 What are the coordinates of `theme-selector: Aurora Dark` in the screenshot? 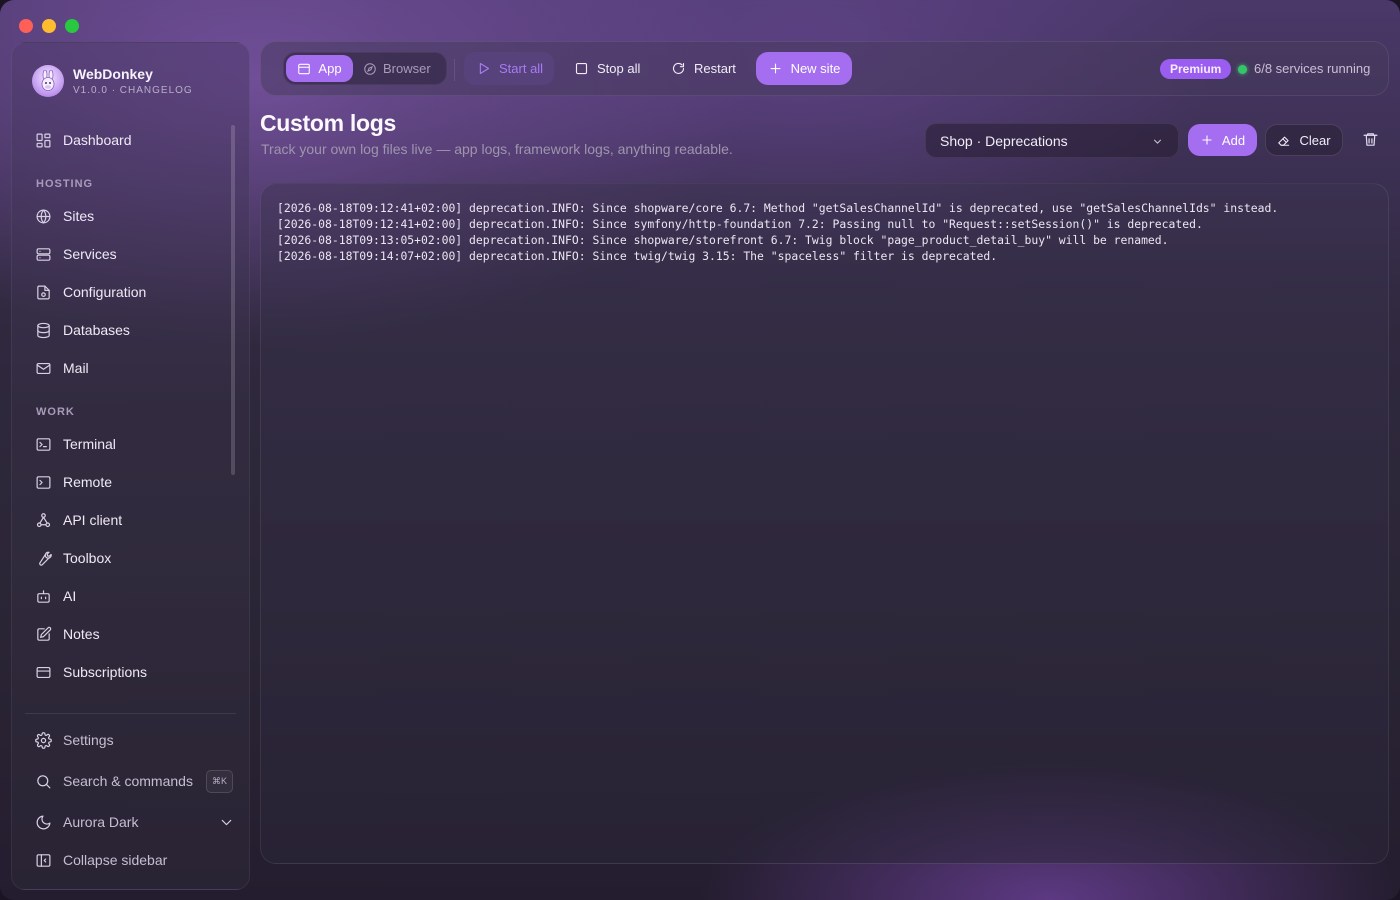 It's located at (135, 822).